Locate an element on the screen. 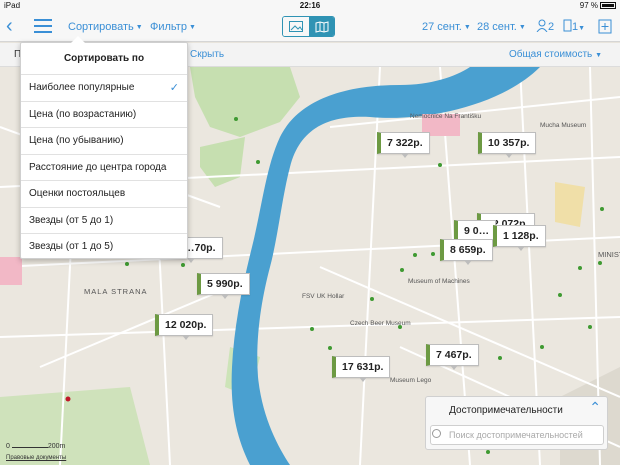 Image resolution: width=620 pixels, height=465 pixels. price-marker: 12 020р. is located at coordinates (184, 327).